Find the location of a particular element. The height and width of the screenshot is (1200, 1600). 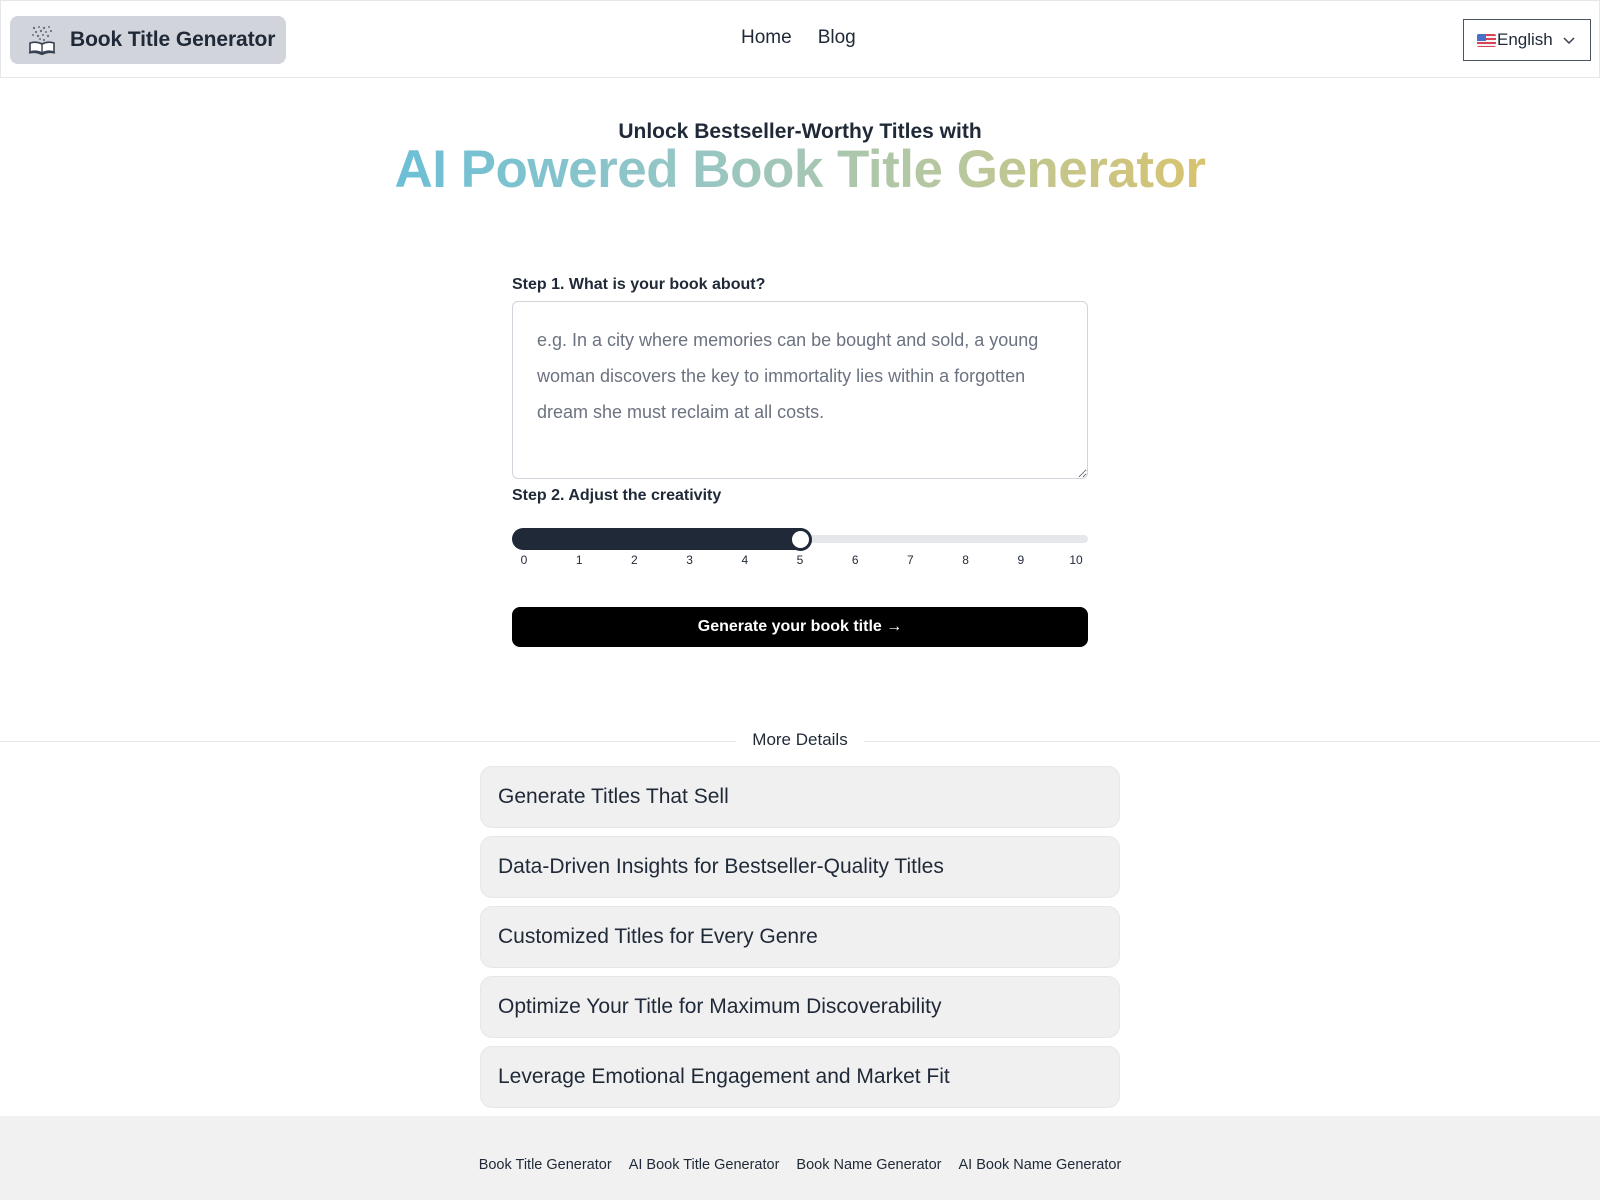

slider-fill is located at coordinates (661, 539).